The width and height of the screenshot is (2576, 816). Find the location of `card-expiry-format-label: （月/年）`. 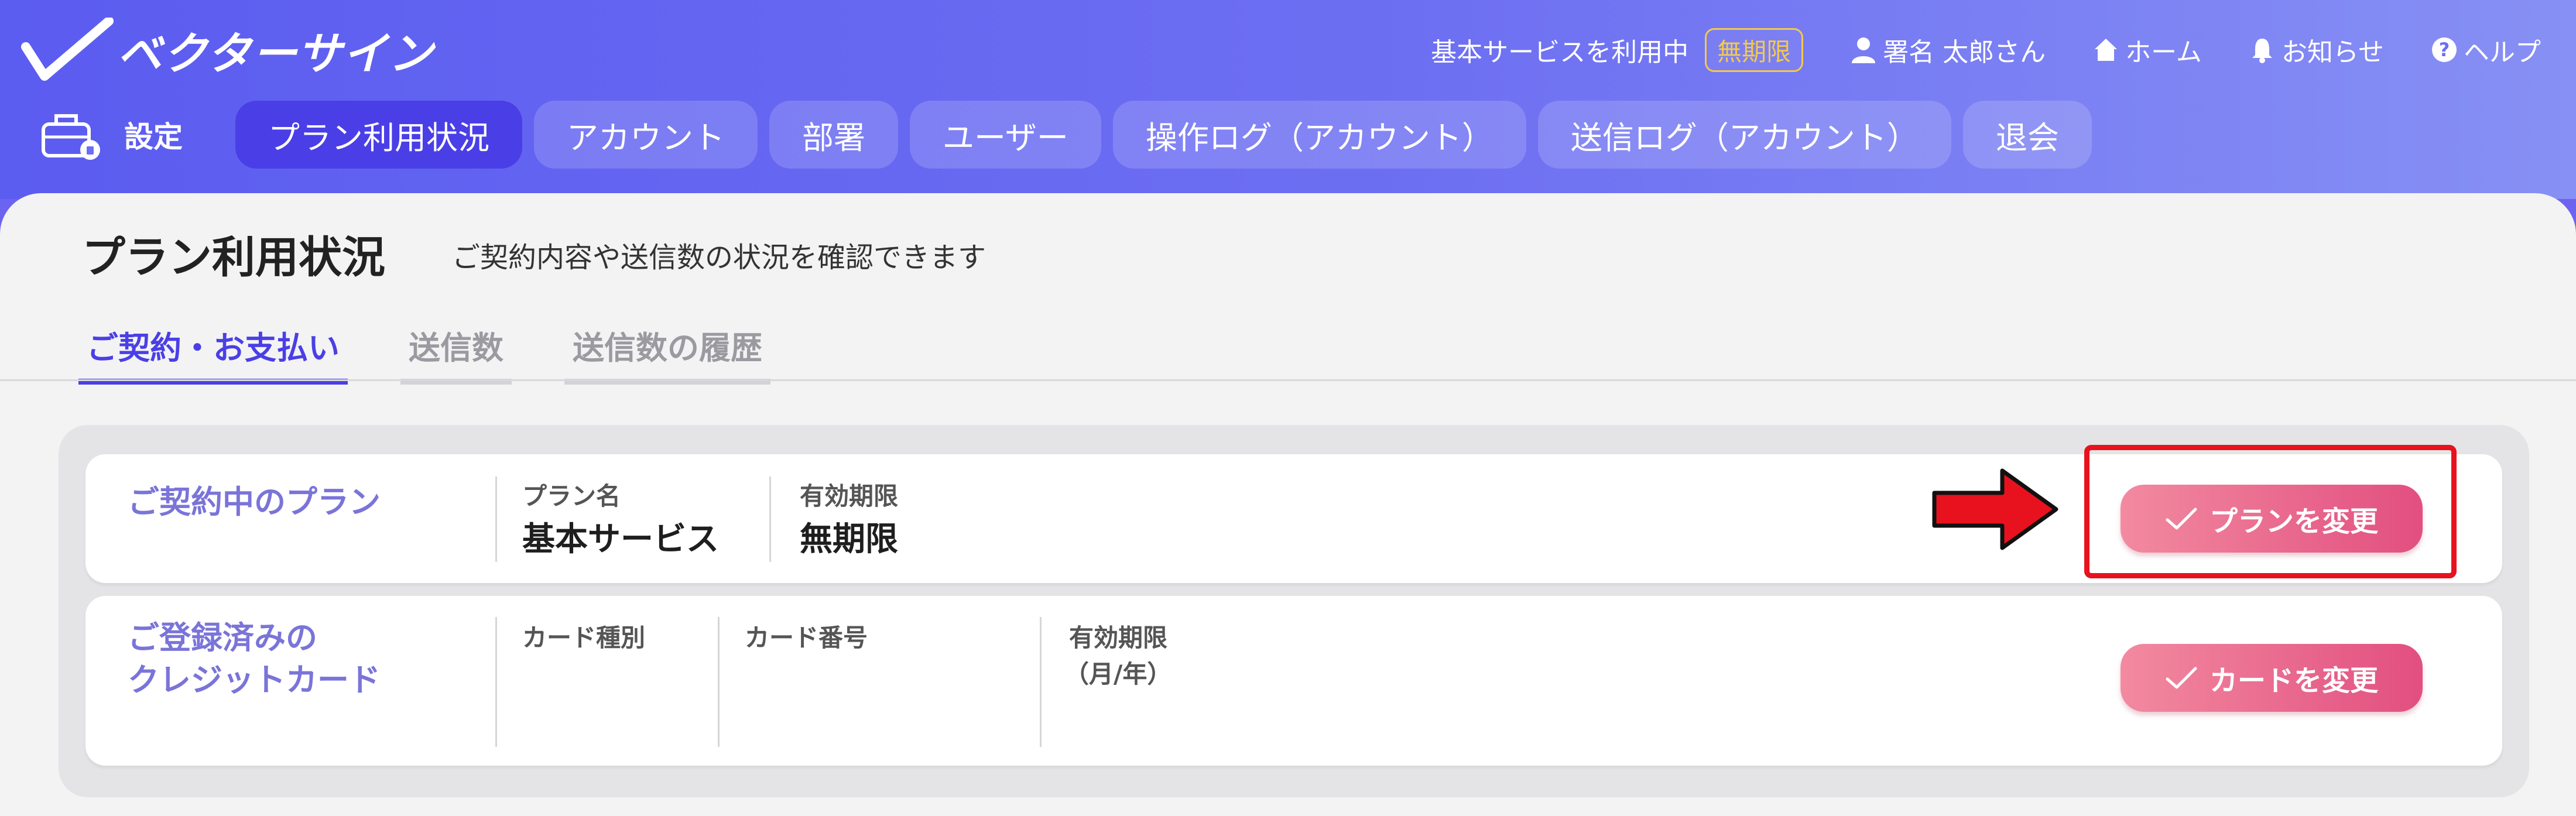

card-expiry-format-label: （月/年） is located at coordinates (1118, 674).